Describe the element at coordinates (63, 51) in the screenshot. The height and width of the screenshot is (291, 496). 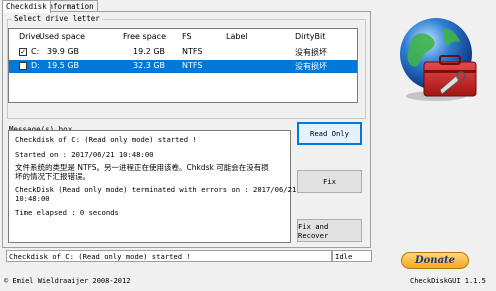
I see `used-space: 39.9 GB` at that location.